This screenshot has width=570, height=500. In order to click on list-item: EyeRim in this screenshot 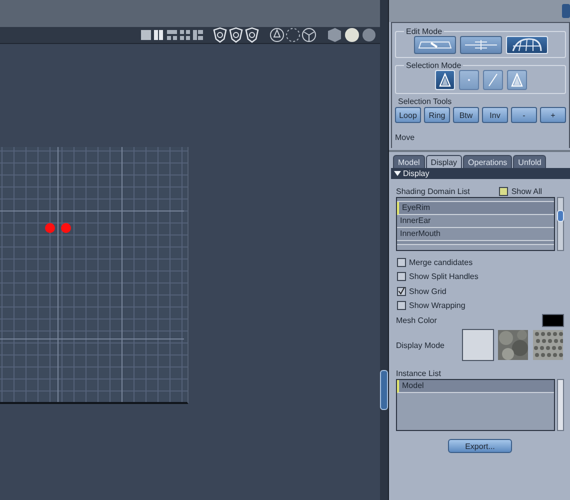, I will do `click(475, 208)`.